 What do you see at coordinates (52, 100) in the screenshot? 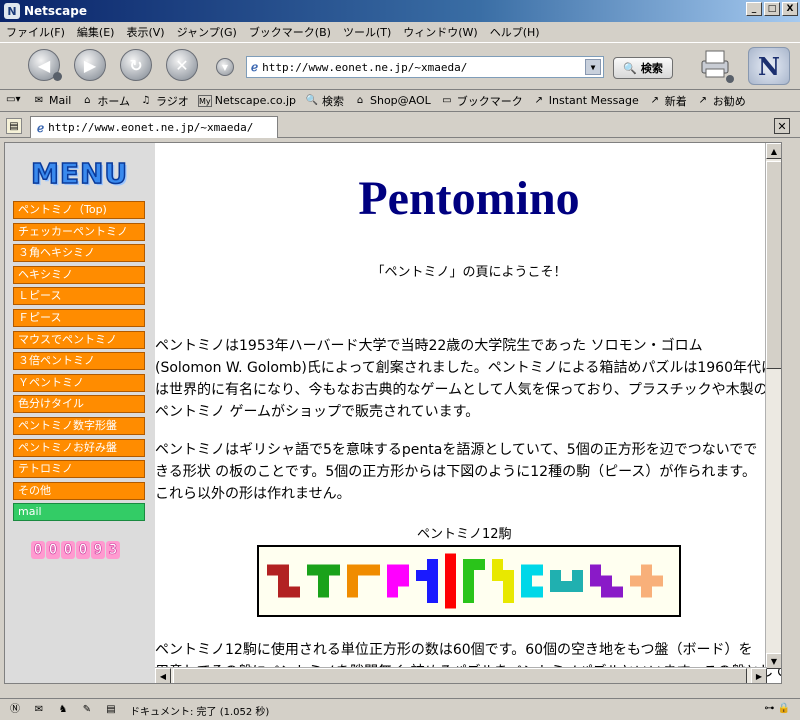
I see `bookmark-mail: ✉ Mail` at bounding box center [52, 100].